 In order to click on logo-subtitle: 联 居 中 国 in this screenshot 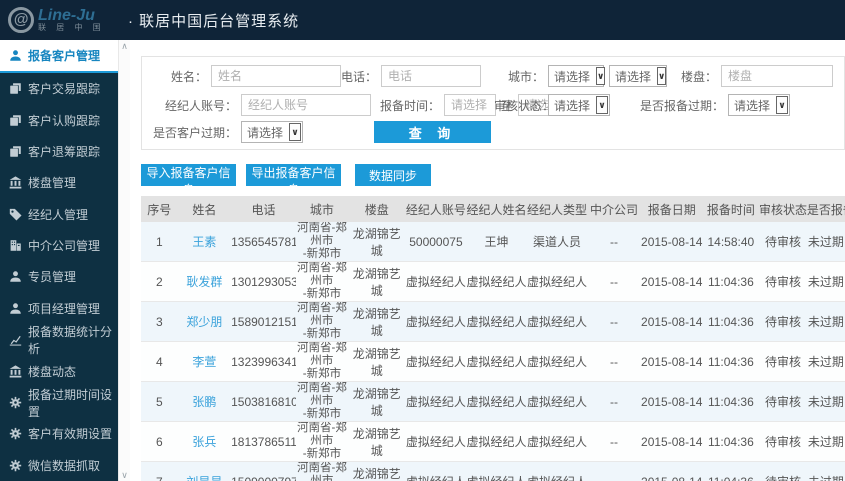, I will do `click(71, 27)`.